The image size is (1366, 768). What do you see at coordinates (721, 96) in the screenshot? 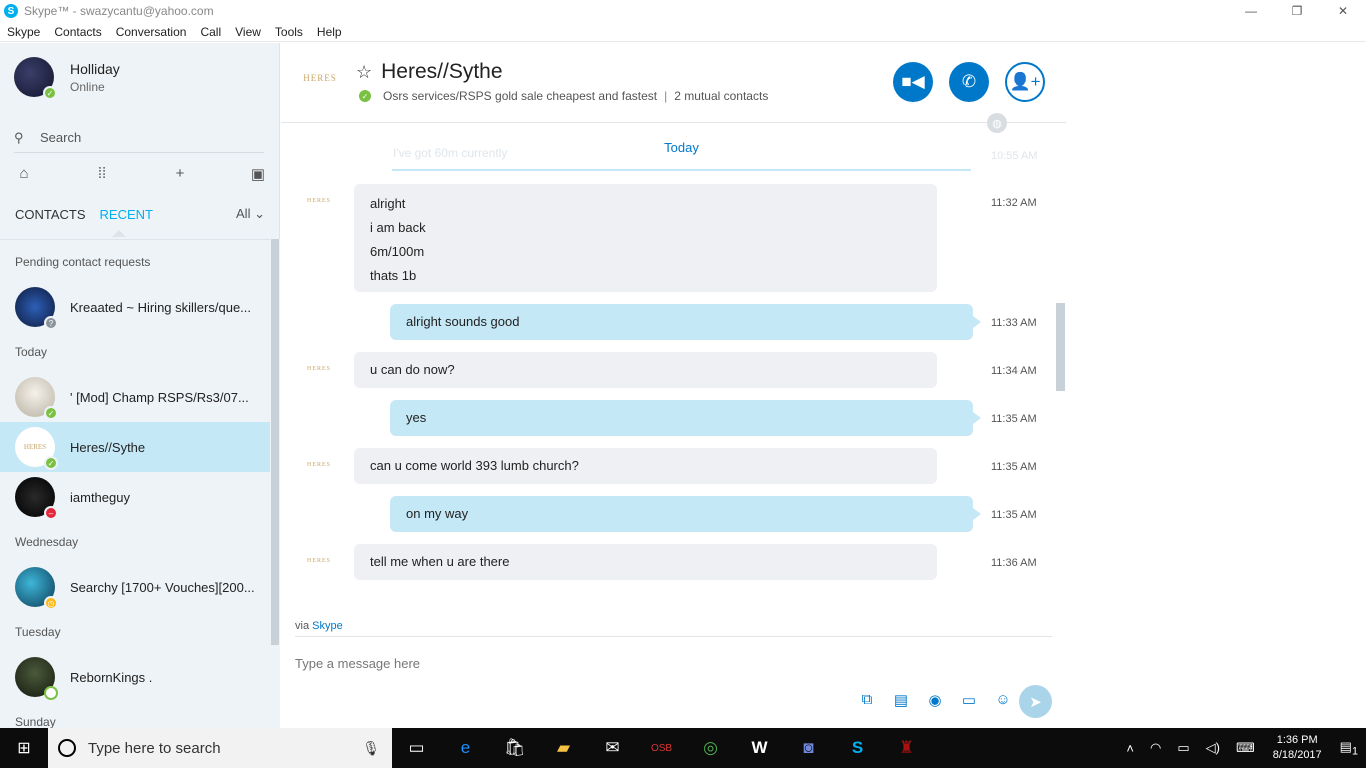
I see `mutual-contacts-link: 2 mutual contacts` at bounding box center [721, 96].